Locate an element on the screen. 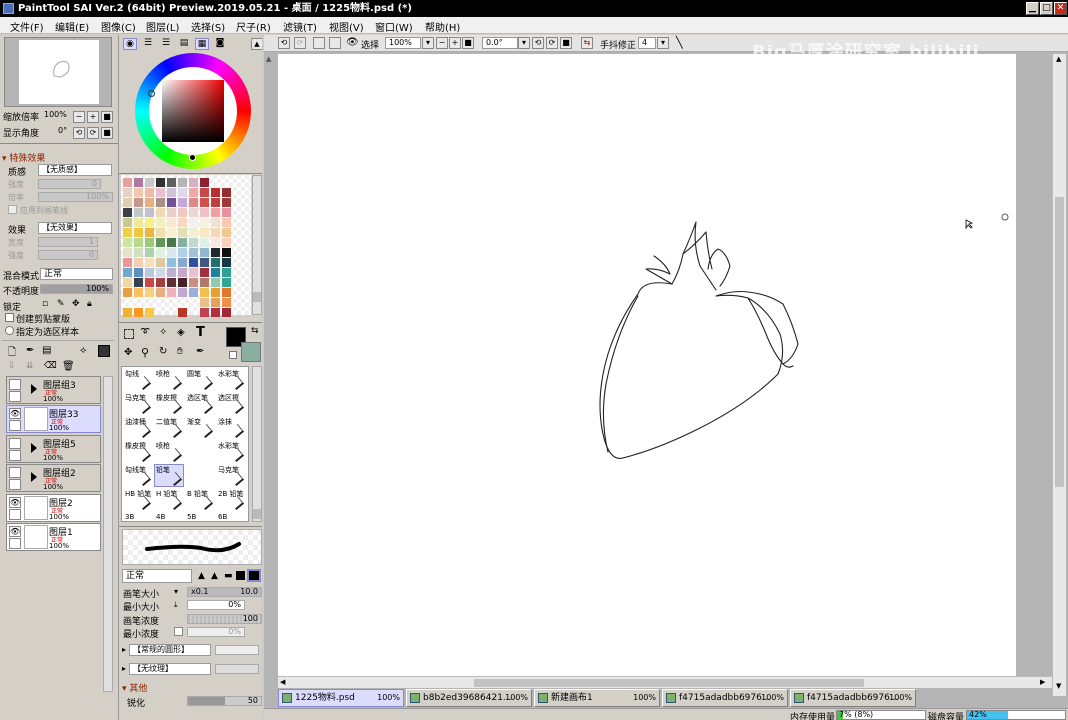 Image resolution: width=1068 pixels, height=720 pixels. bucket-select-icon: ◈ is located at coordinates (181, 332).